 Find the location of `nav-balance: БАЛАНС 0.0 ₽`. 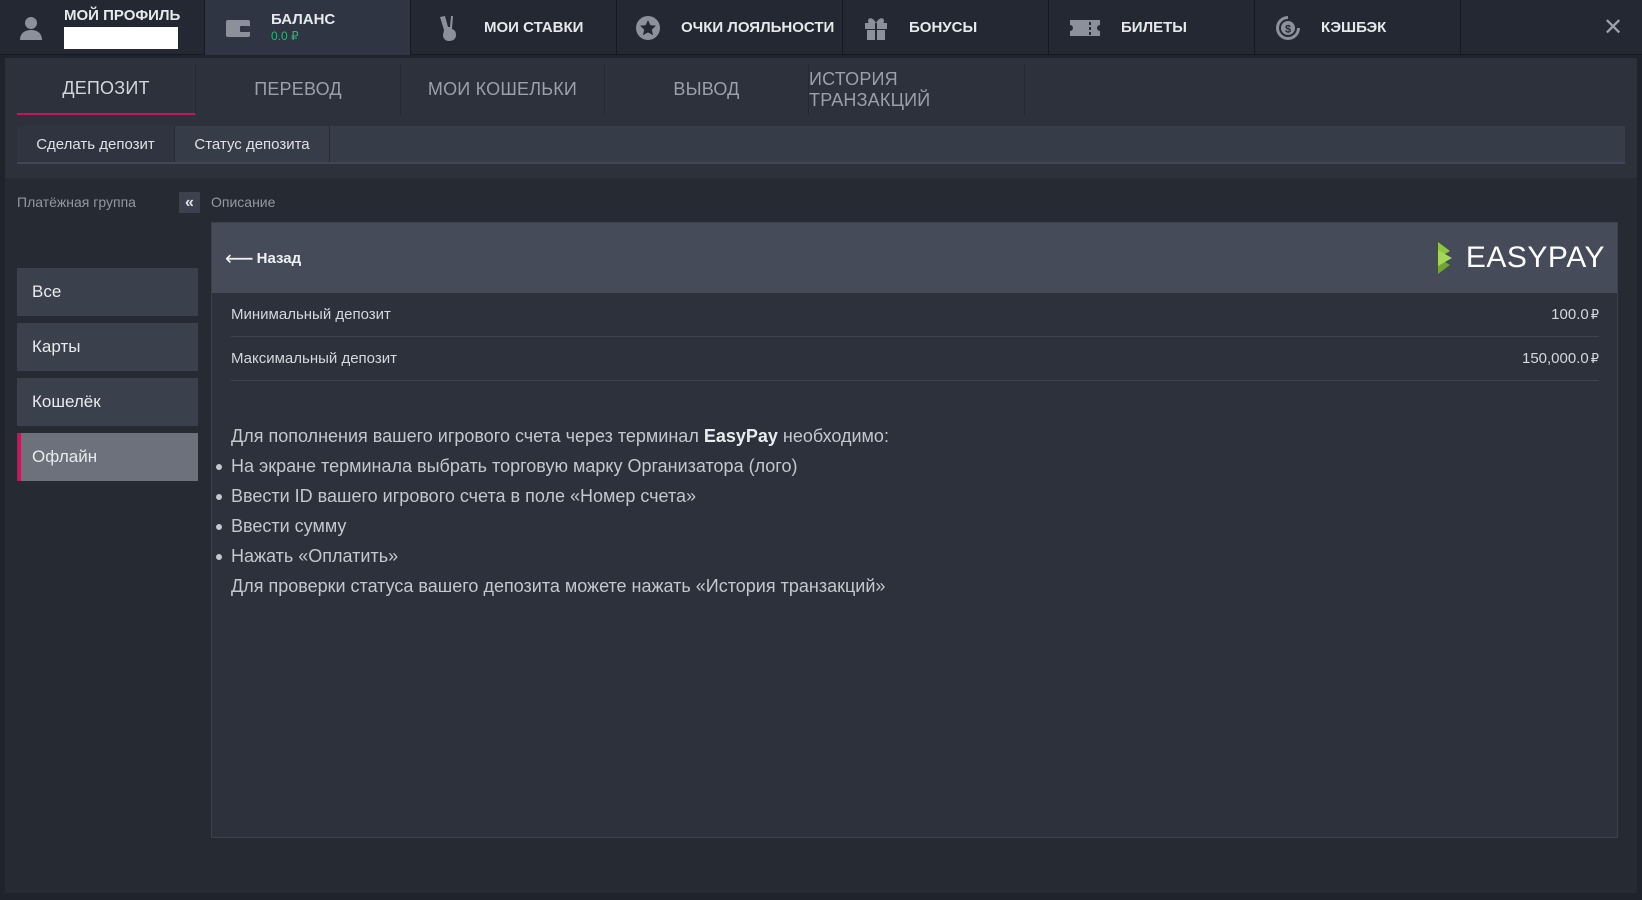

nav-balance: БАЛАНС 0.0 ₽ is located at coordinates (308, 27).